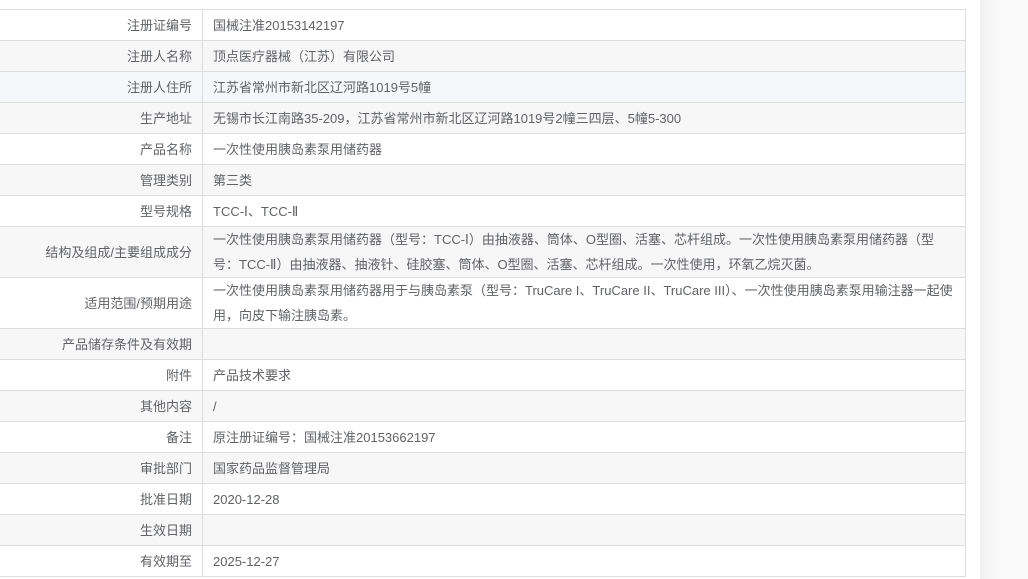 Image resolution: width=1028 pixels, height=579 pixels. I want to click on table-row: 型号规格 TCC-Ⅰ、TCC-Ⅱ, so click(483, 211).